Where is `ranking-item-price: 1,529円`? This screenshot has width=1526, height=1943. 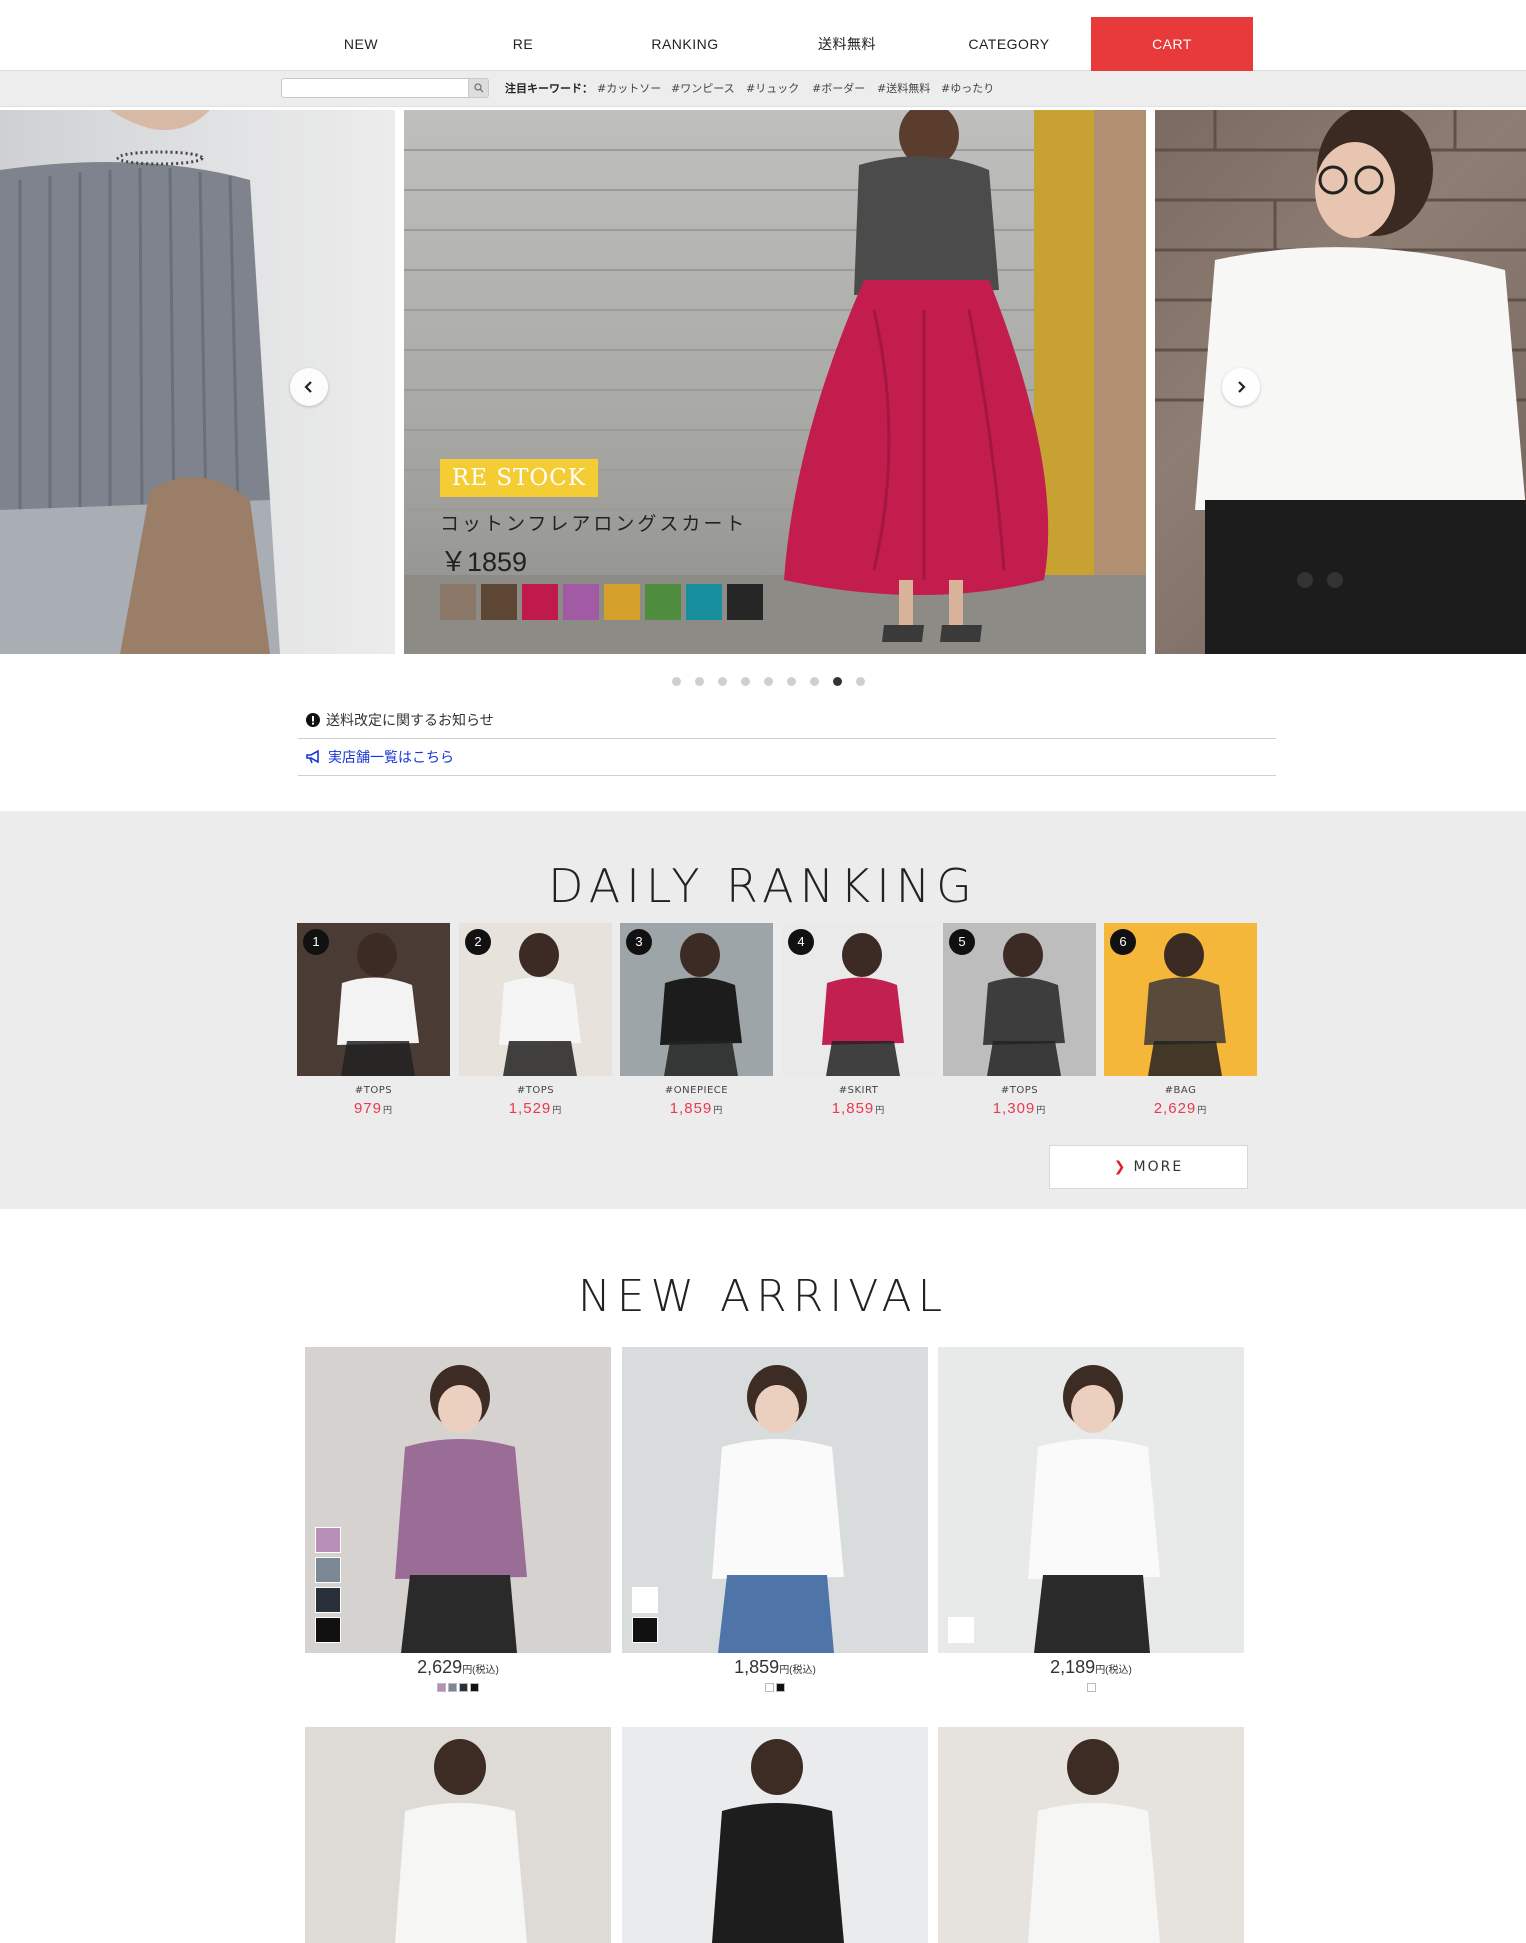 ranking-item-price: 1,529円 is located at coordinates (535, 1108).